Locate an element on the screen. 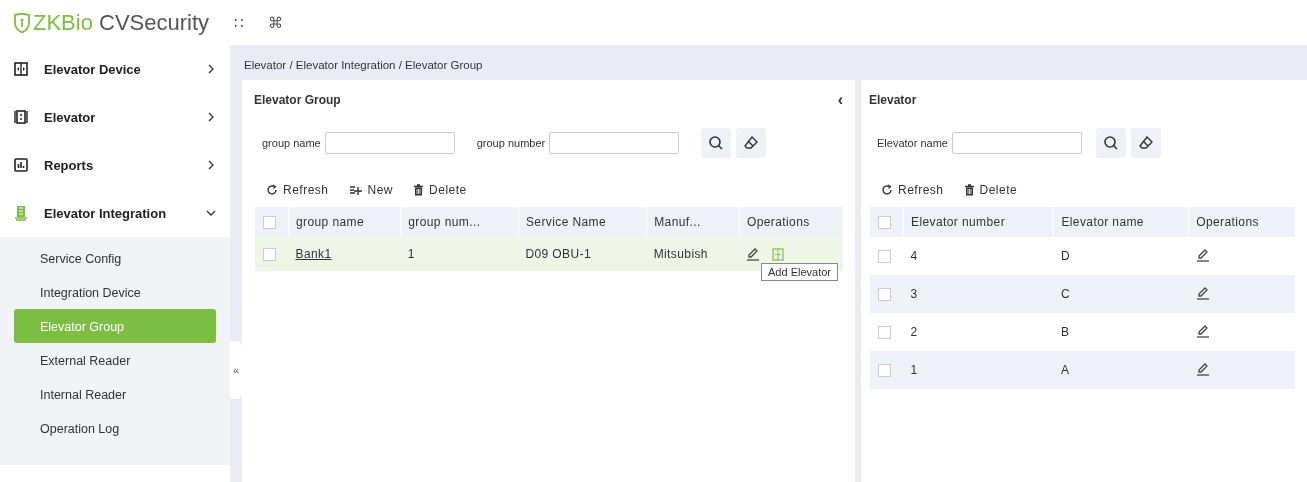 This screenshot has height=482, width=1307. panel-title: Elevator Group is located at coordinates (297, 100).